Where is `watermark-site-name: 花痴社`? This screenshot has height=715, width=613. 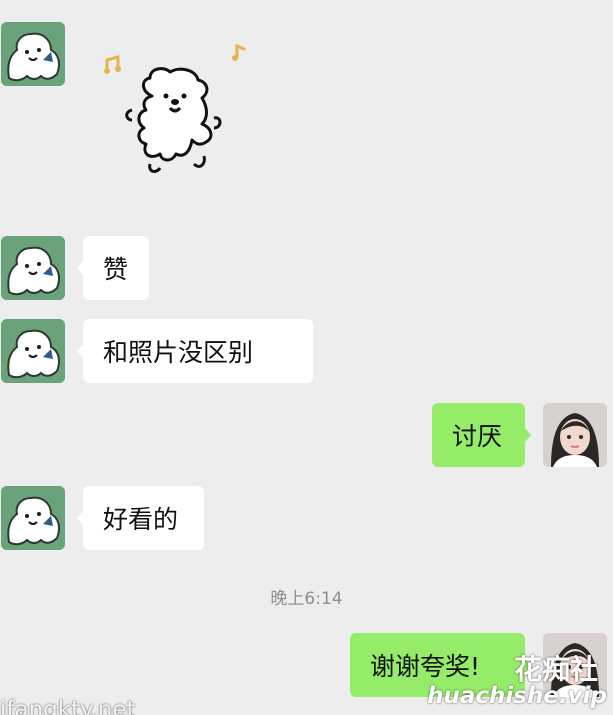
watermark-site-name: 花痴社 is located at coordinates (555, 669).